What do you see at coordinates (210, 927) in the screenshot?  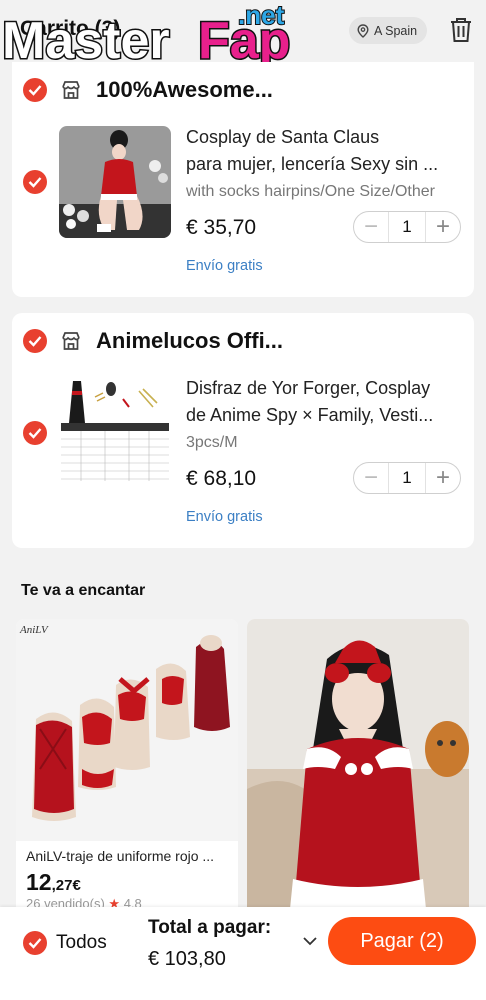 I see `total-label: Total a pagar:` at bounding box center [210, 927].